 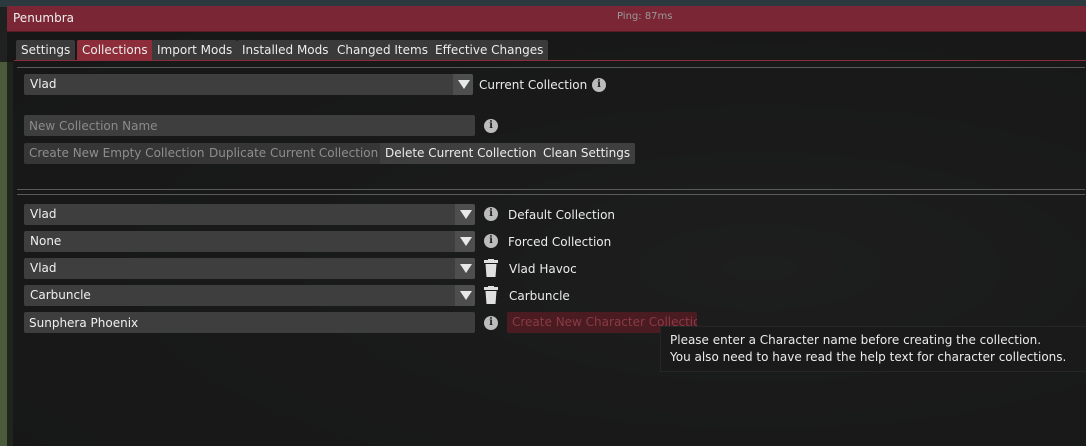 I want to click on create-empty-collection-button: Create New Empty Collection, so click(x=117, y=153).